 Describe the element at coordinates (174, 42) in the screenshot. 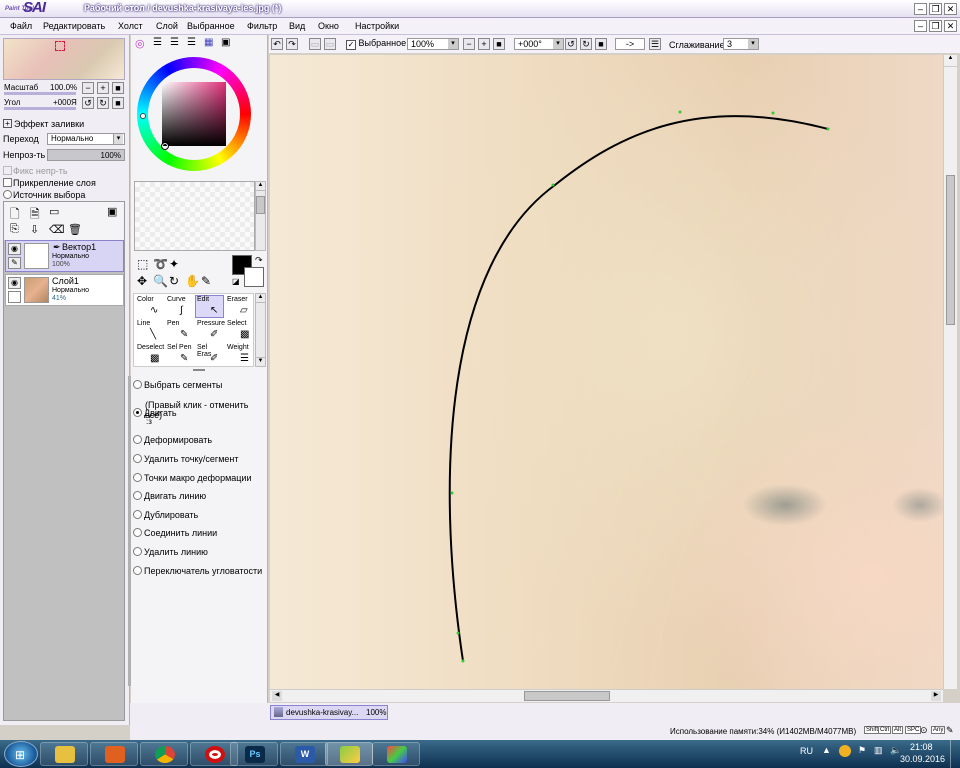

I see `hsv-slider-tab-icon: ☰` at that location.